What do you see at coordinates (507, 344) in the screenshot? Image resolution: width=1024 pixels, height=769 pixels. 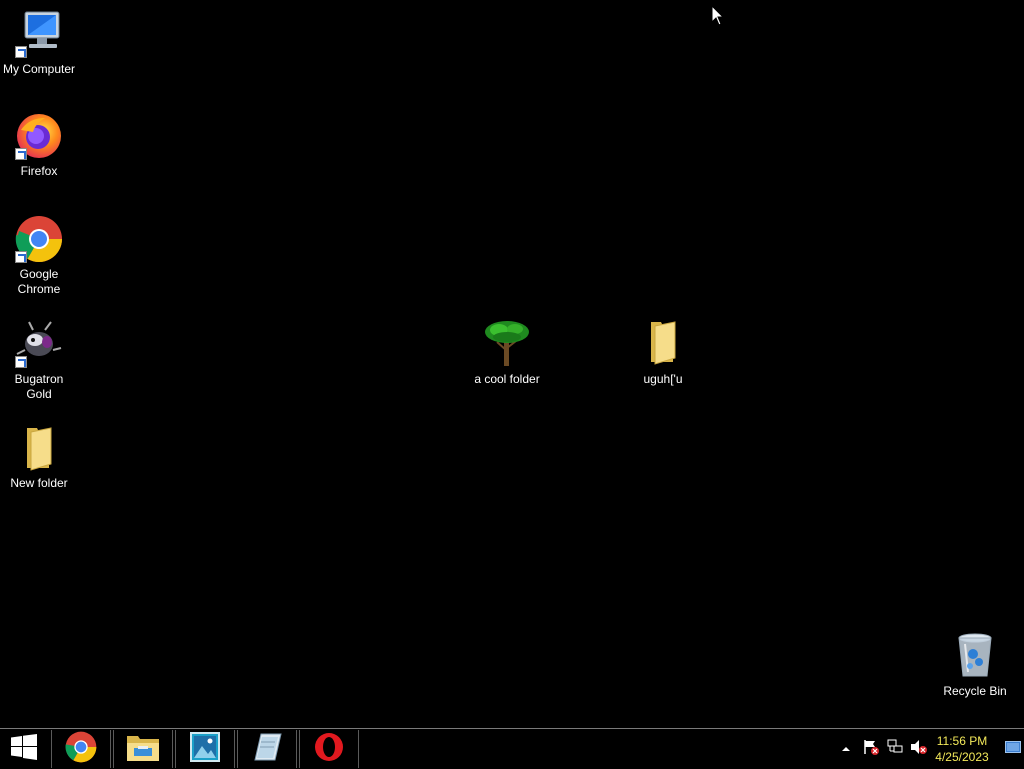 I see `tree-folder-icon` at bounding box center [507, 344].